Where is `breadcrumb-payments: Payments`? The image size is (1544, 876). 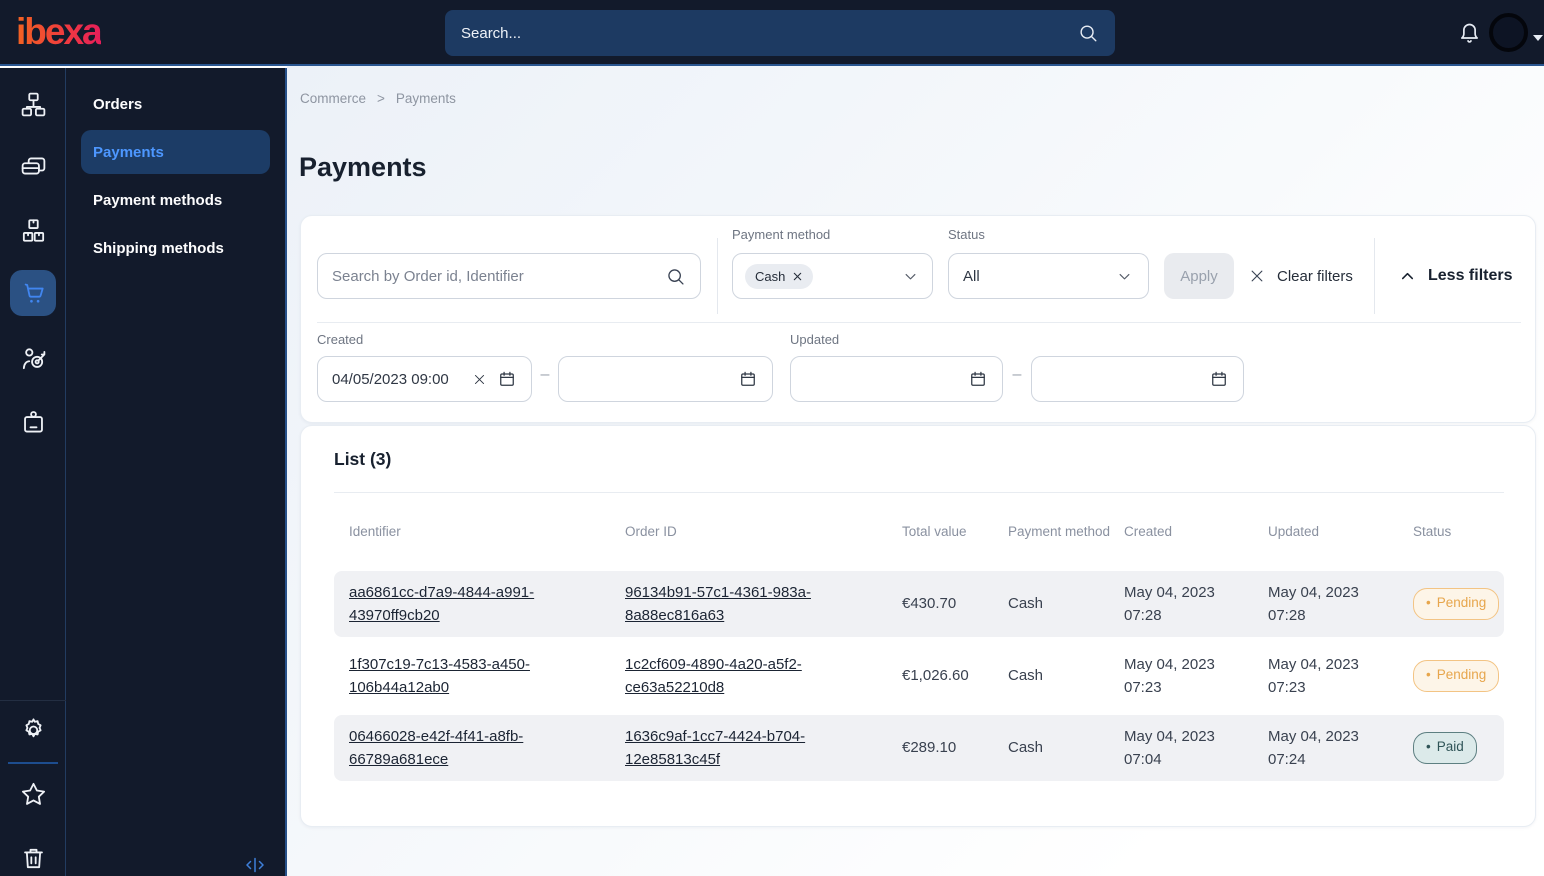 breadcrumb-payments: Payments is located at coordinates (426, 98).